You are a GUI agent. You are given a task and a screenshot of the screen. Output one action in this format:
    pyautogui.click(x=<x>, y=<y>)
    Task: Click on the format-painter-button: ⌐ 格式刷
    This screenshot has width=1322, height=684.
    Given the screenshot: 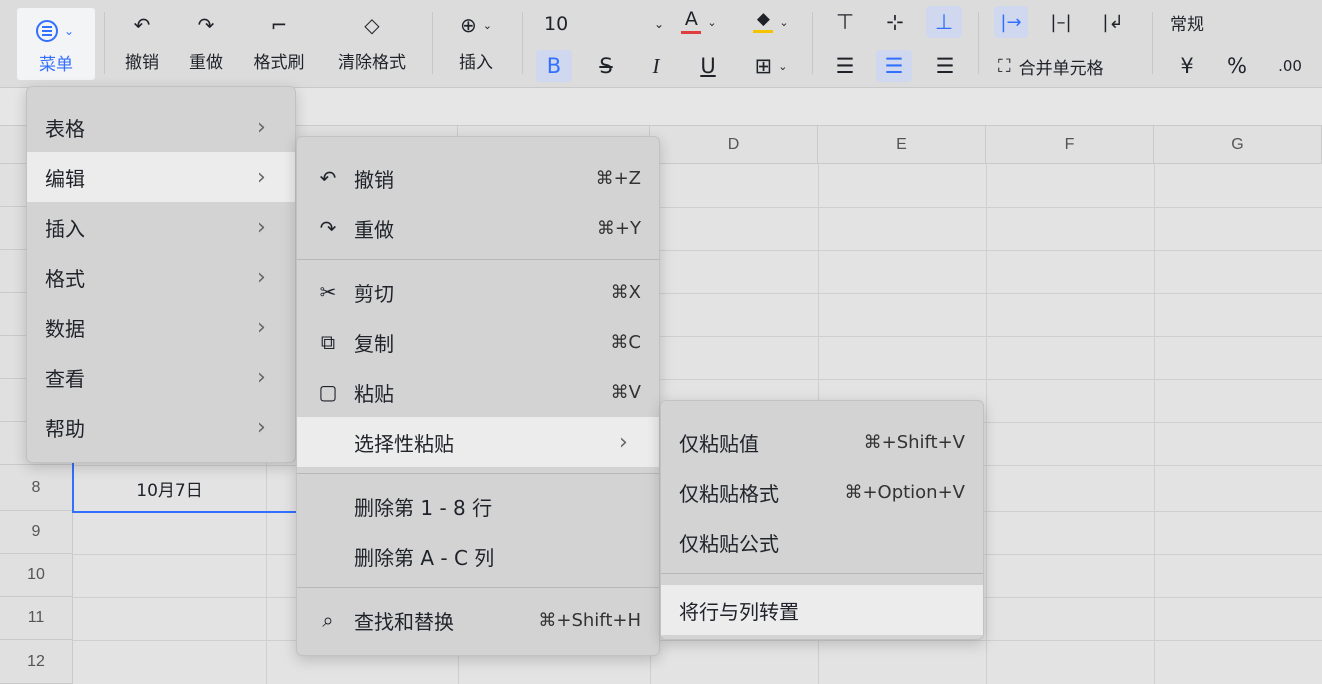 What is the action you would take?
    pyautogui.click(x=279, y=41)
    